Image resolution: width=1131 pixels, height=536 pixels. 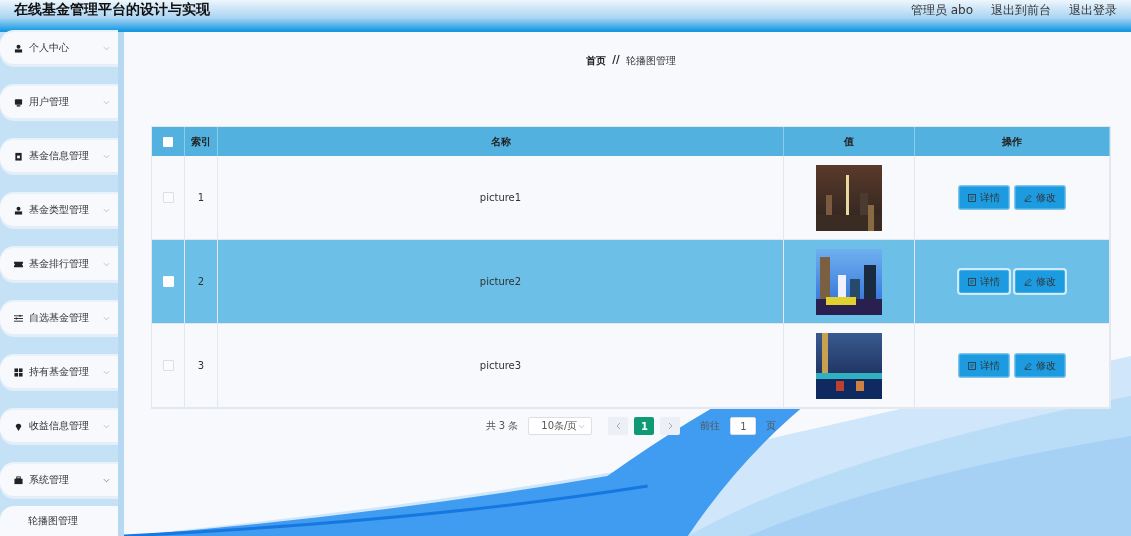 What do you see at coordinates (59, 264) in the screenshot?
I see `sidebar-item: 基金排行管理` at bounding box center [59, 264].